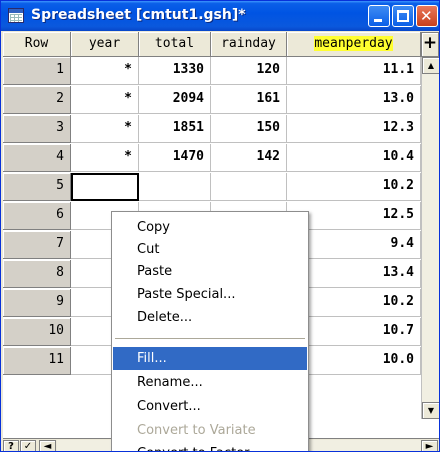 The image size is (440, 452). Describe the element at coordinates (37, 303) in the screenshot. I see `row-header: 9` at that location.